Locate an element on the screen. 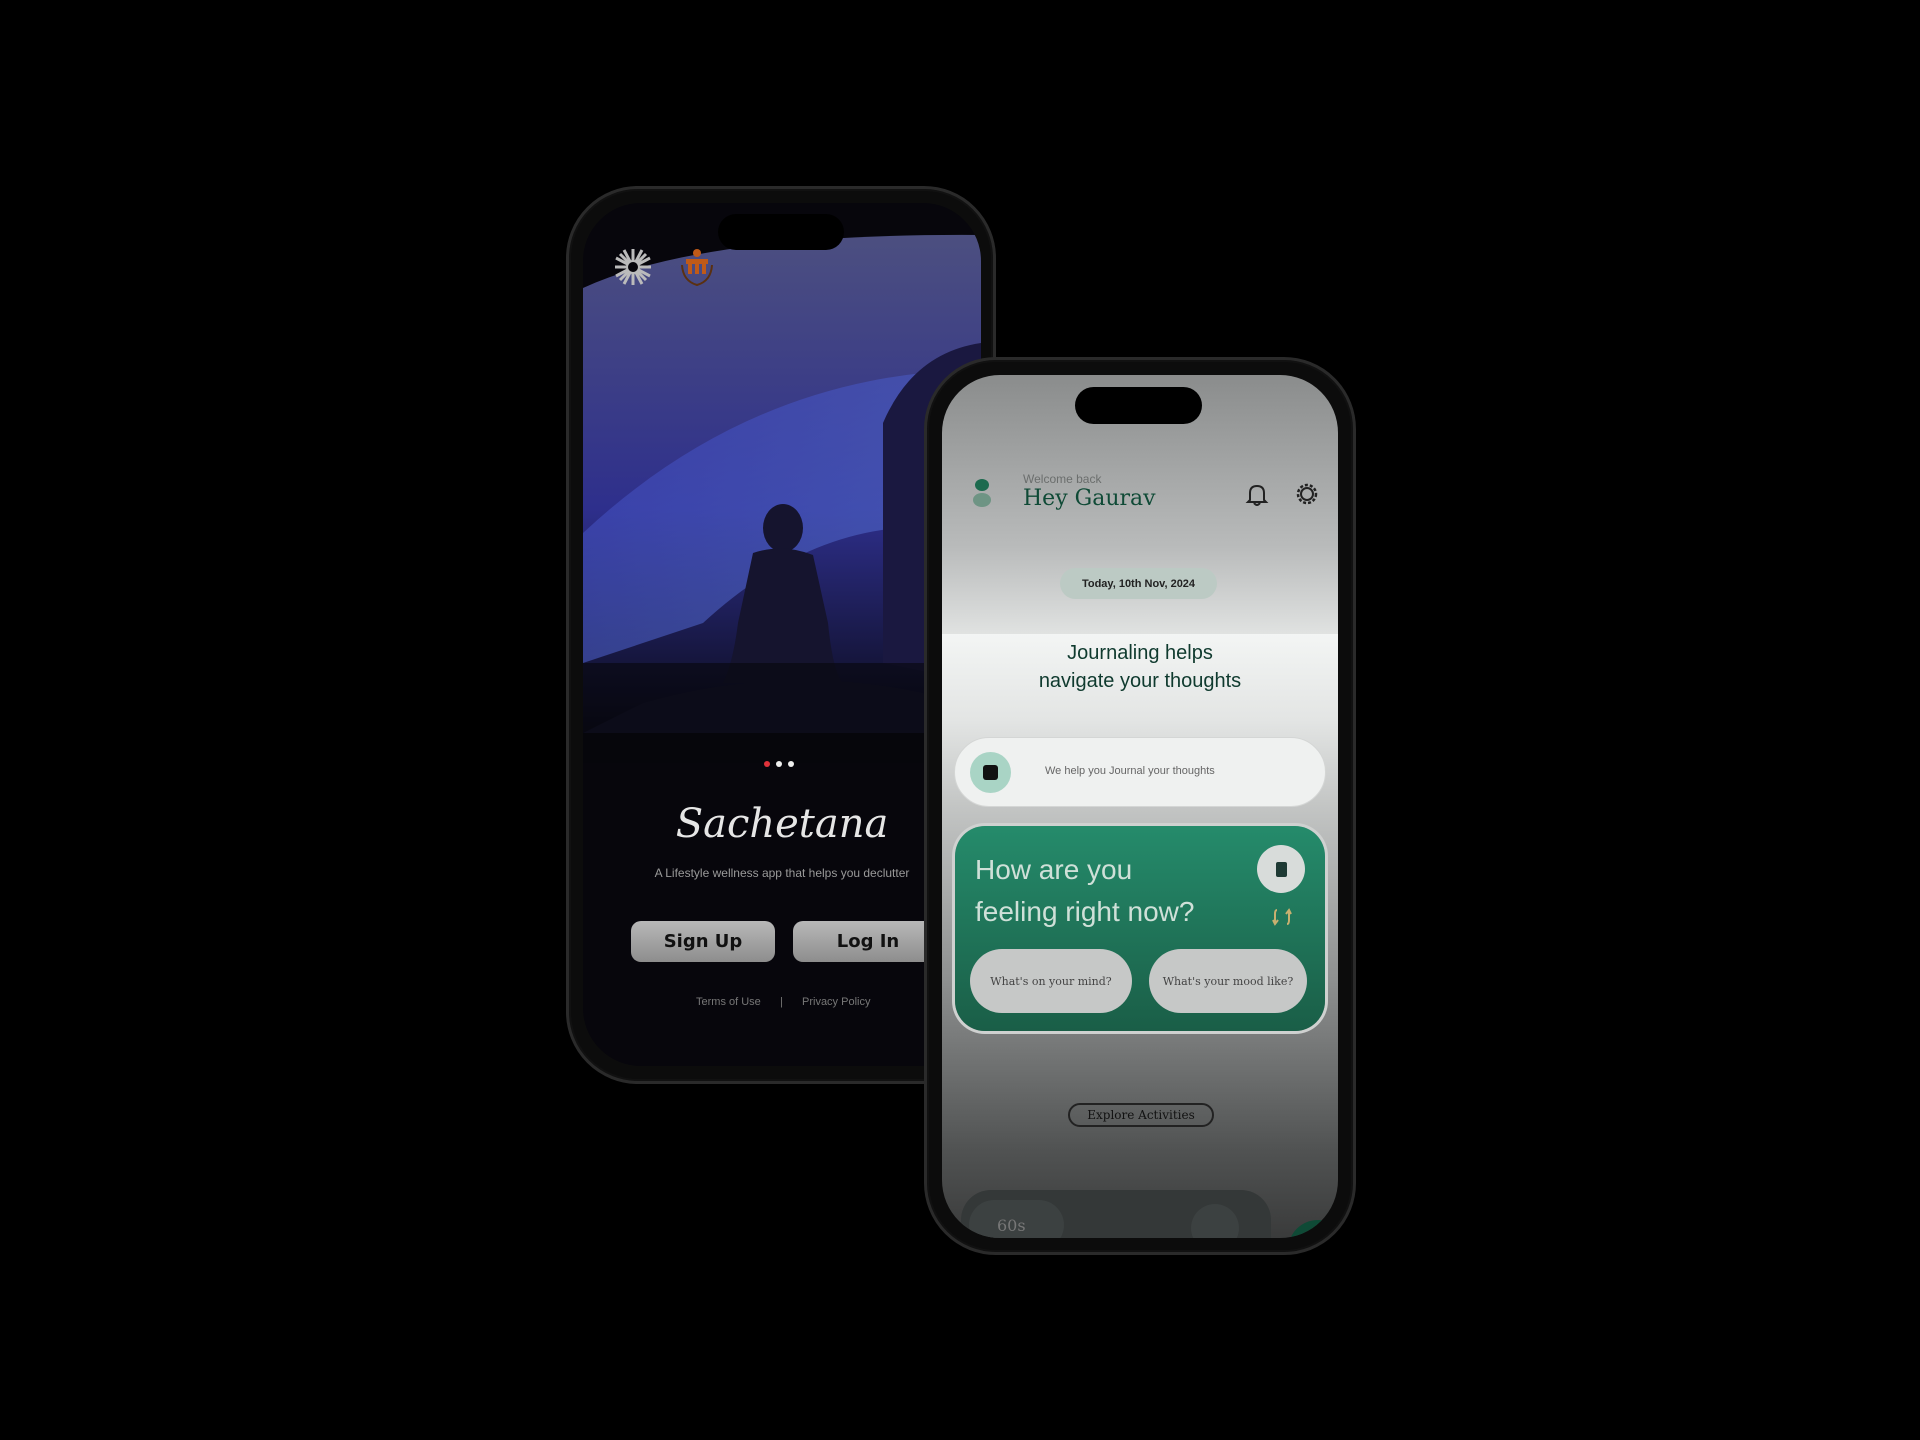 The width and height of the screenshot is (1920, 1440). explore-activities-button: Explore Activities is located at coordinates (1141, 1115).